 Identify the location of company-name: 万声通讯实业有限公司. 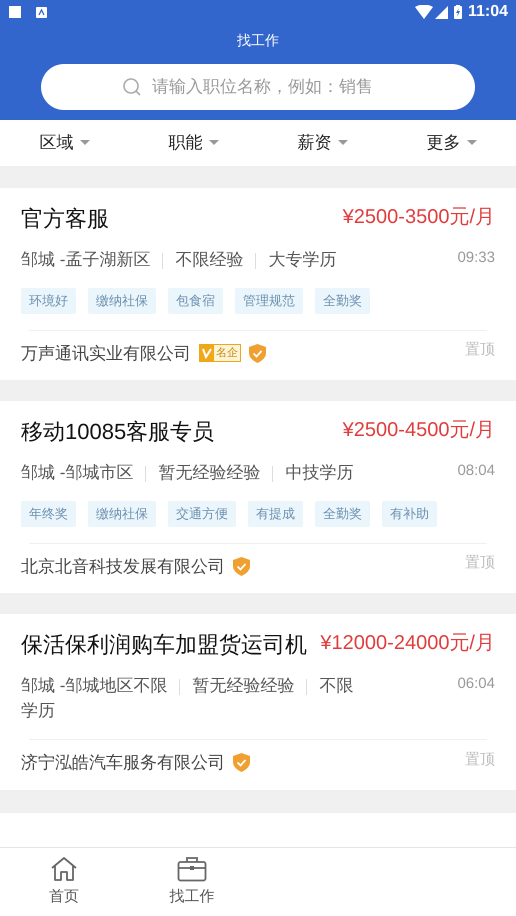
(106, 353).